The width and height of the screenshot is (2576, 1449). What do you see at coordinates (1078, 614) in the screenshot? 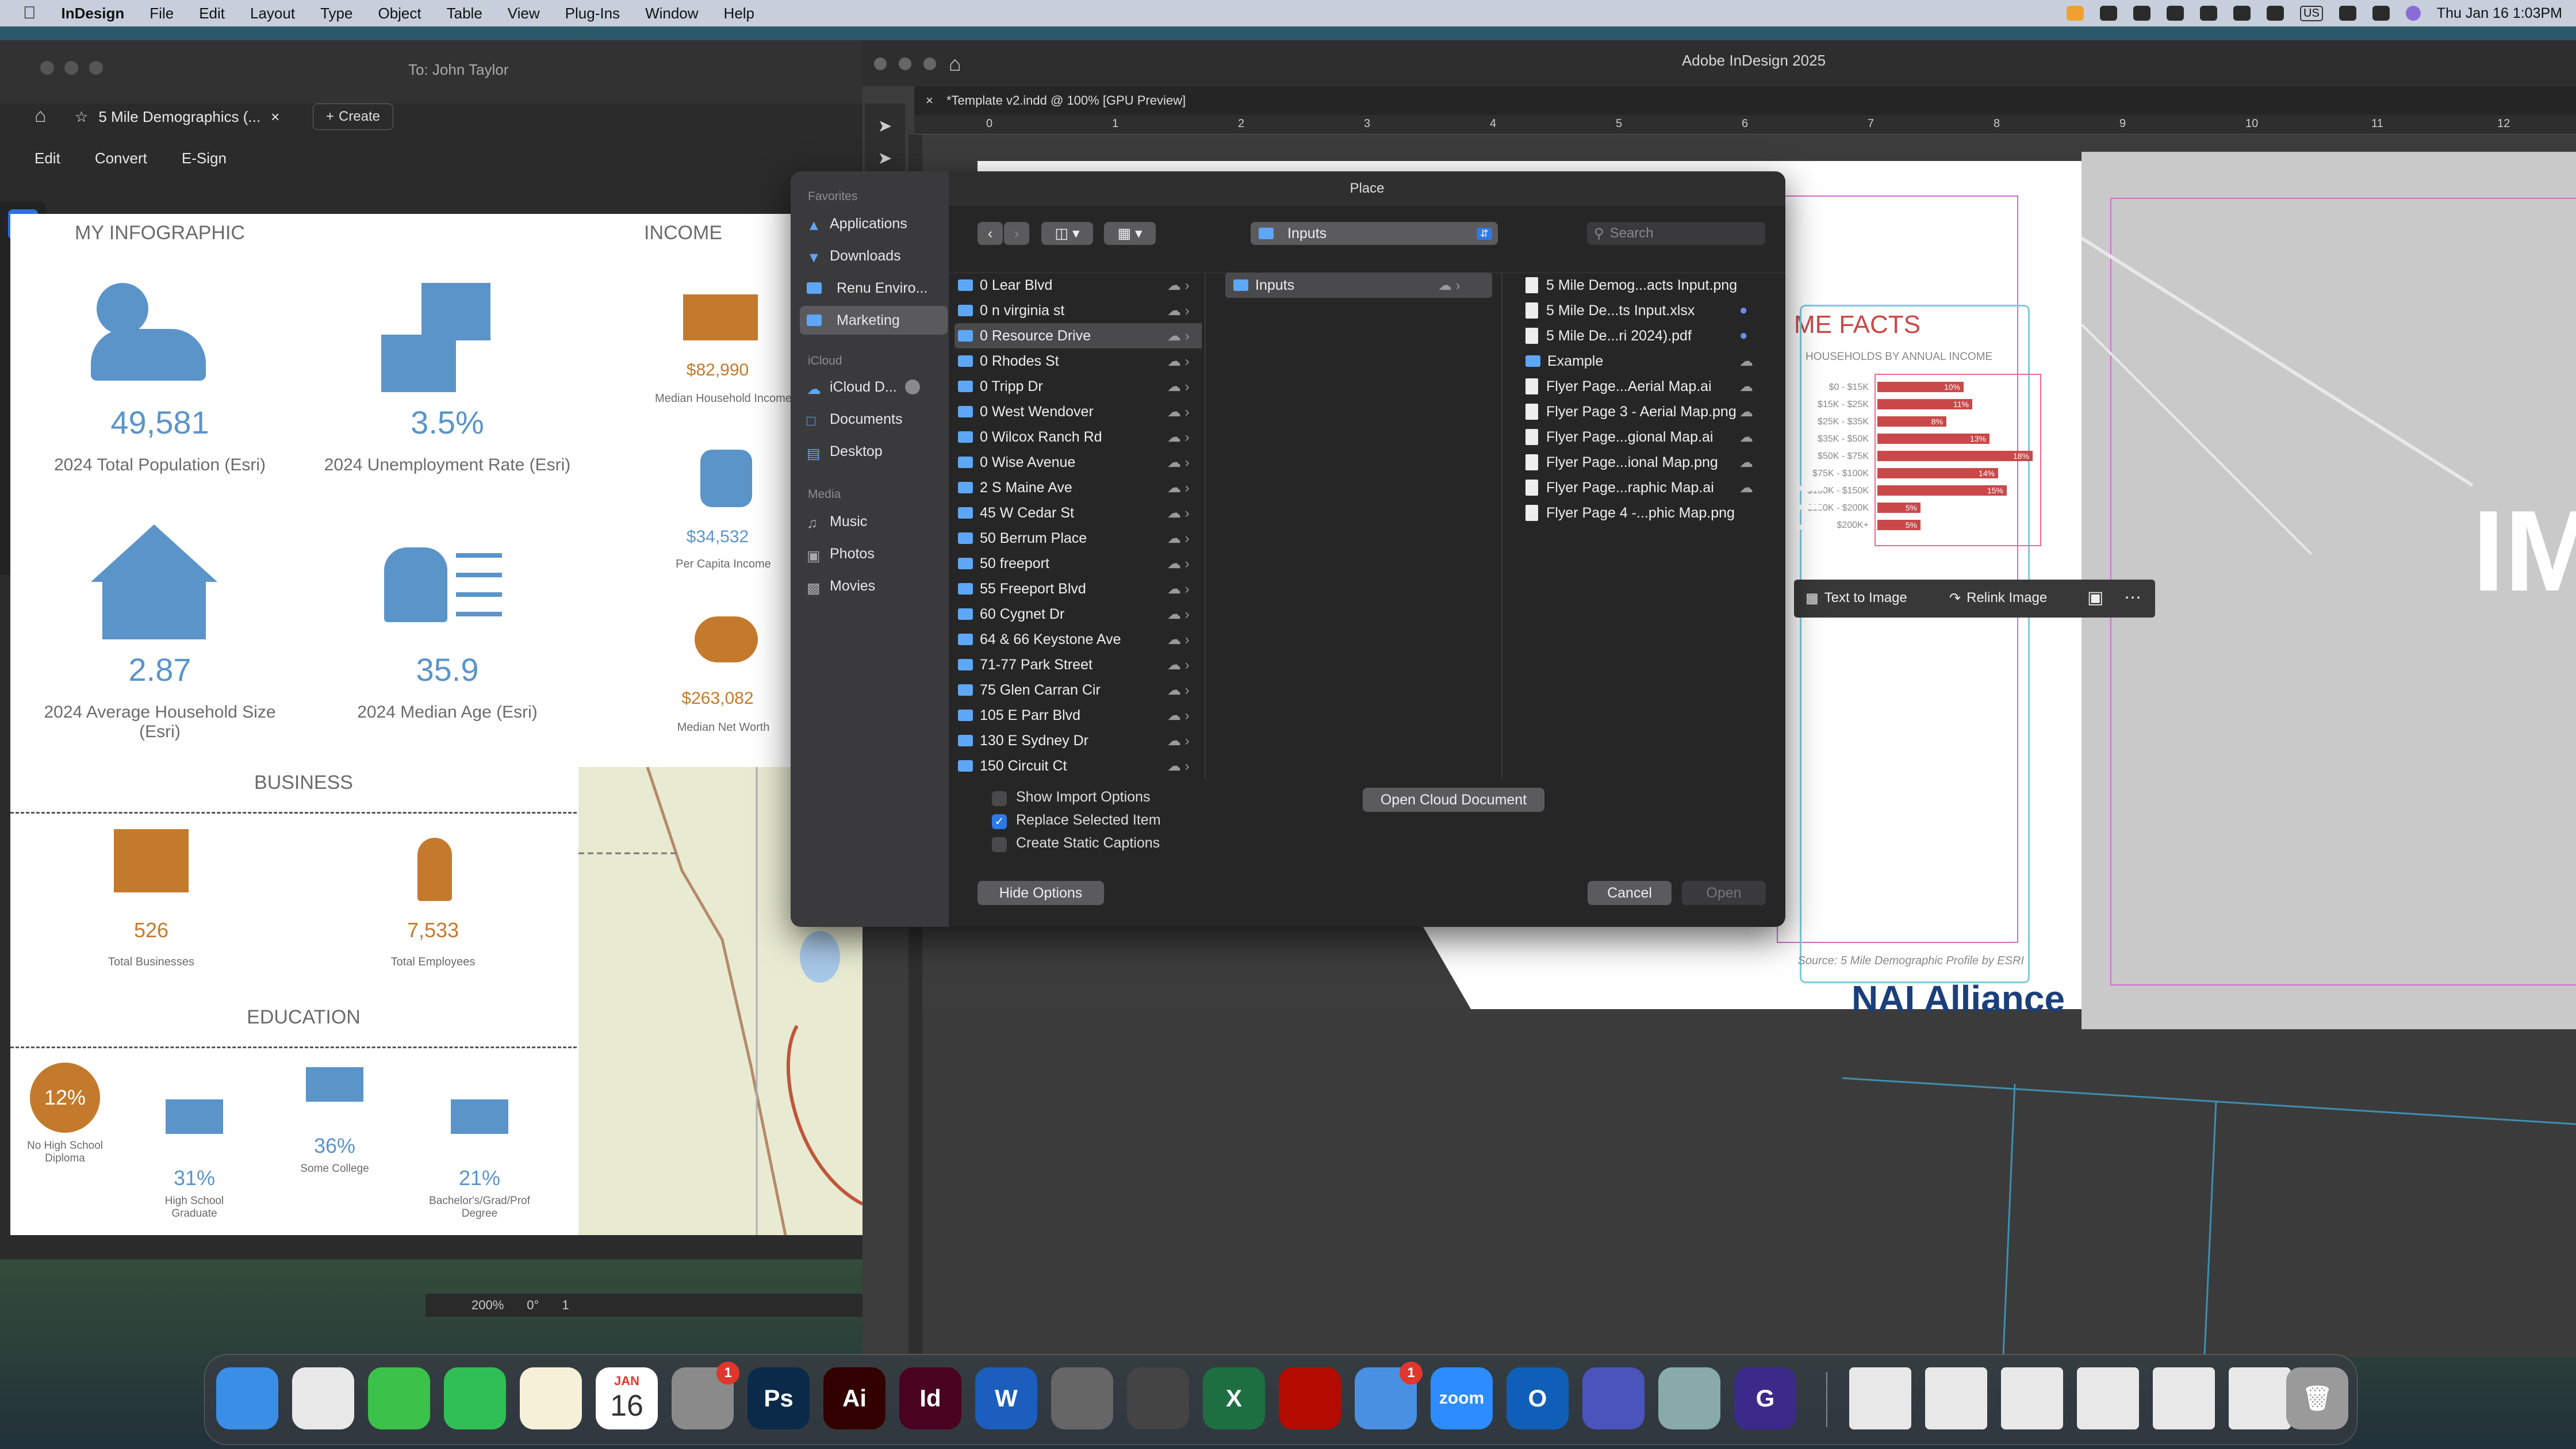
I see `folder-row: 60 Cygnet Dr ☁ ›` at bounding box center [1078, 614].